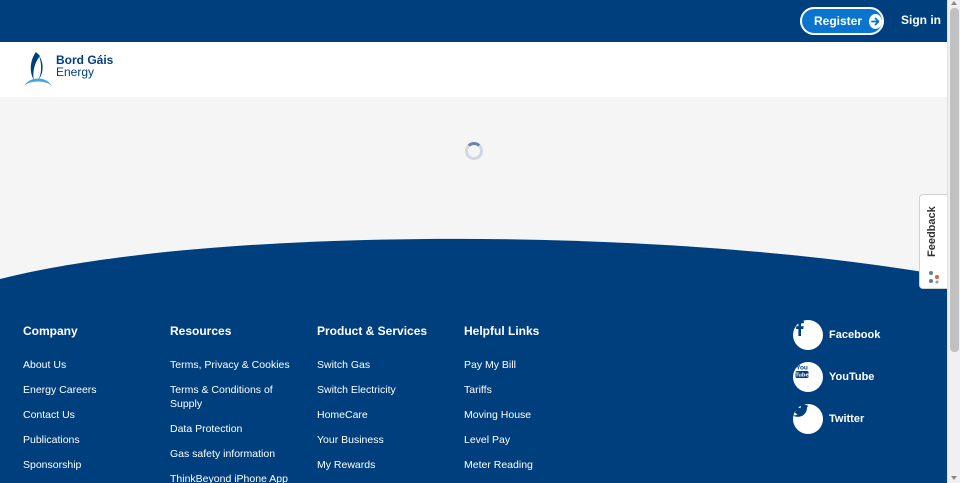 Image resolution: width=960 pixels, height=483 pixels. Describe the element at coordinates (372, 331) in the screenshot. I see `footer-heading-products: Product & Services` at that location.